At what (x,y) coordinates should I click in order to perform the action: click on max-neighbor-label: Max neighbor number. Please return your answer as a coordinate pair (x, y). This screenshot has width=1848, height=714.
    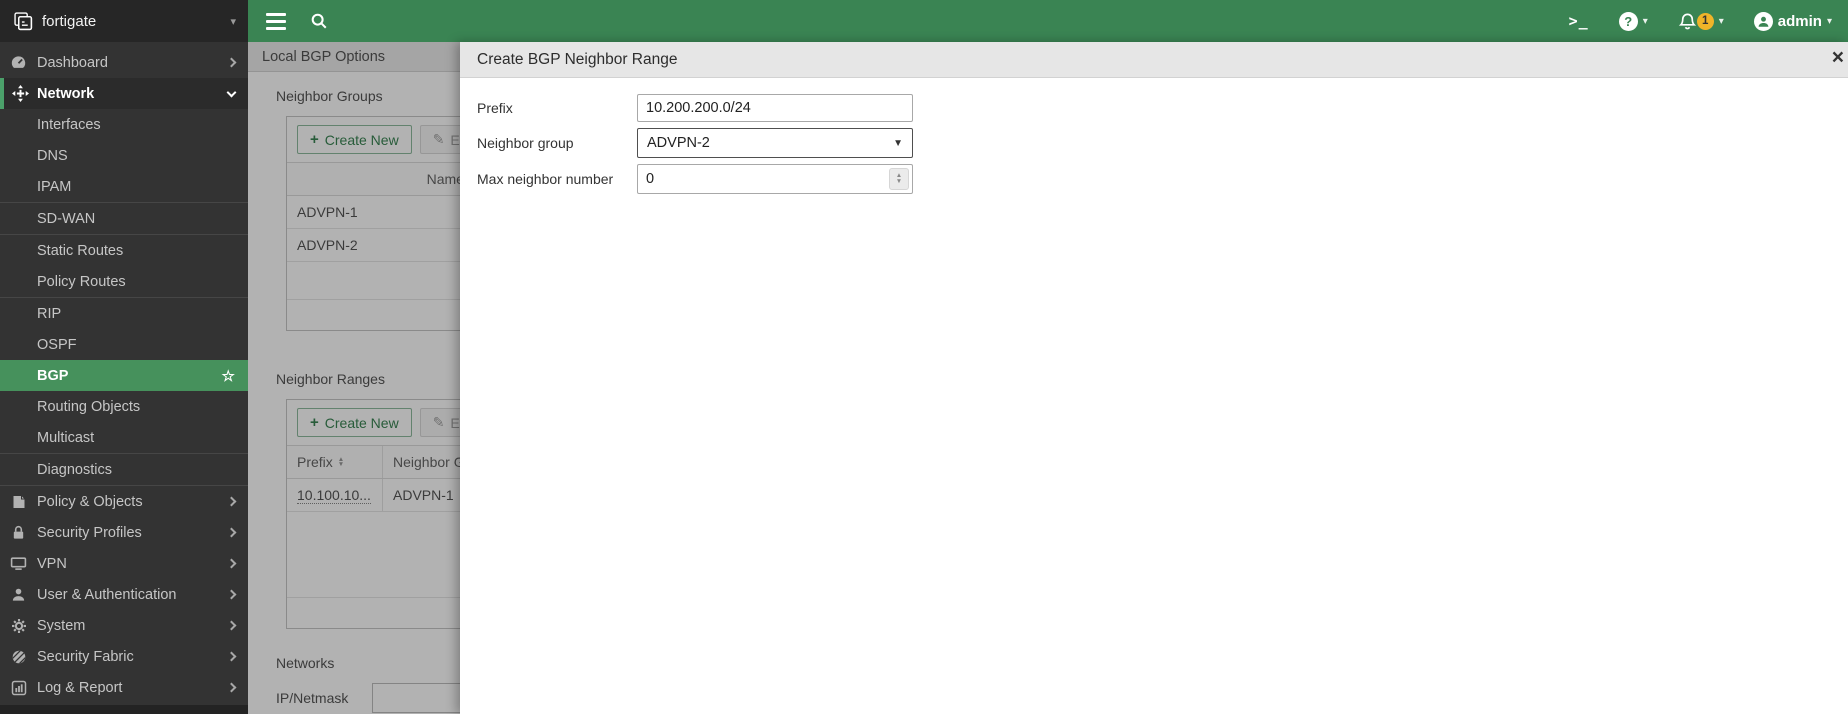
    Looking at the image, I should click on (545, 179).